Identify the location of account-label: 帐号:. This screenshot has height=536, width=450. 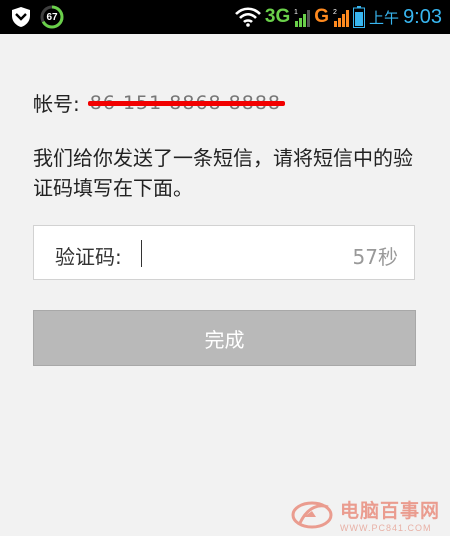
(56, 104).